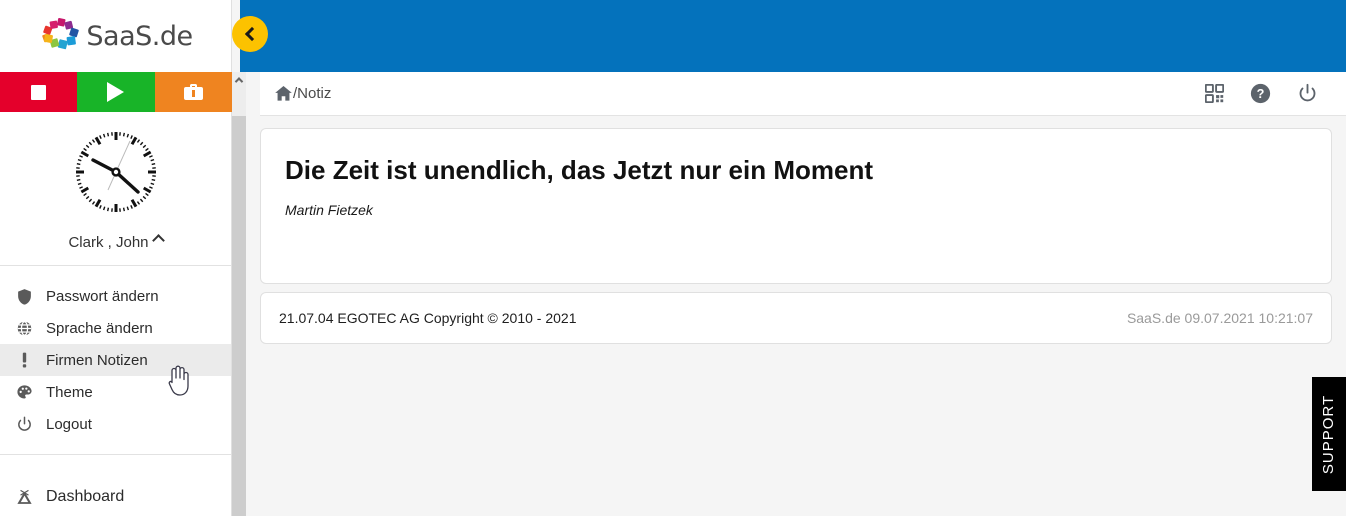 The height and width of the screenshot is (516, 1346). I want to click on help-icon: ?, so click(1260, 93).